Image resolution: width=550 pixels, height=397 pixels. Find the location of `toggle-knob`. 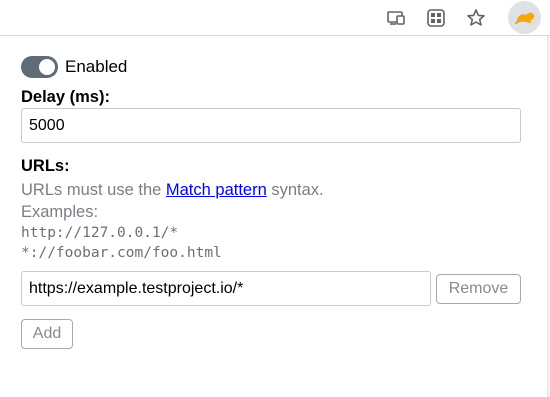

toggle-knob is located at coordinates (47, 67).